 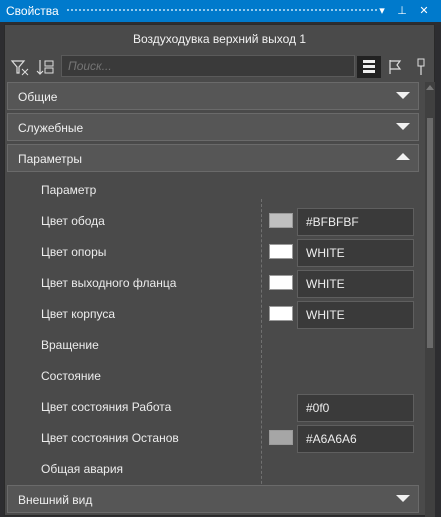 I want to click on toolbar, so click(x=219, y=67).